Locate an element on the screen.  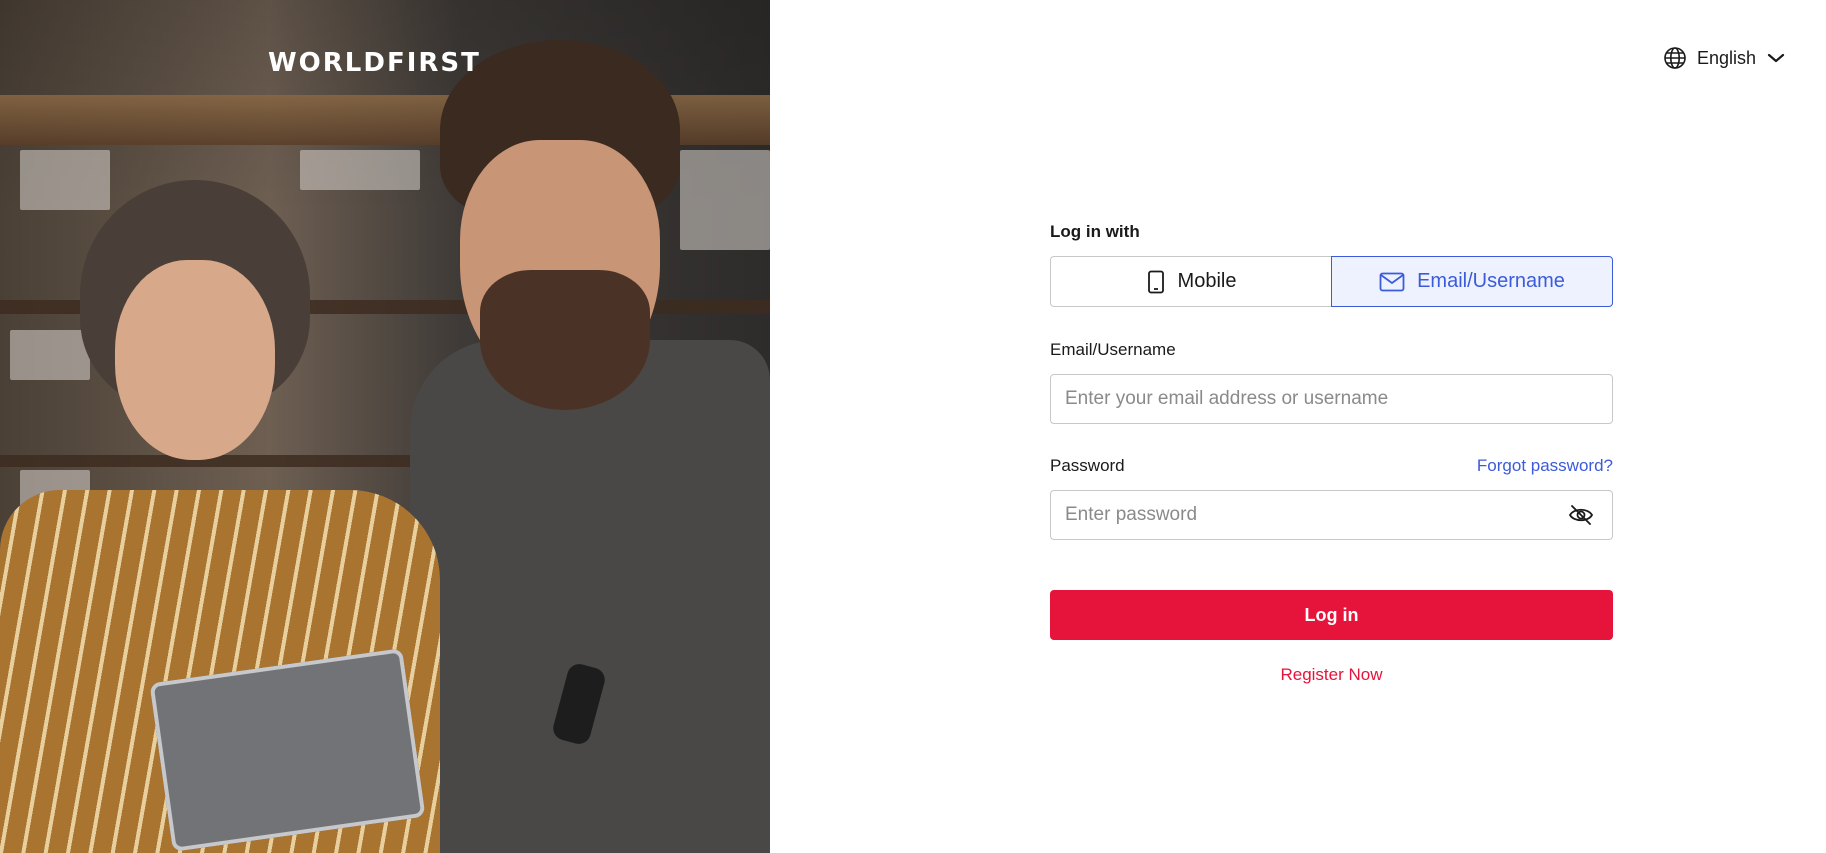
tab-email-username: Email/Username is located at coordinates (1472, 281).